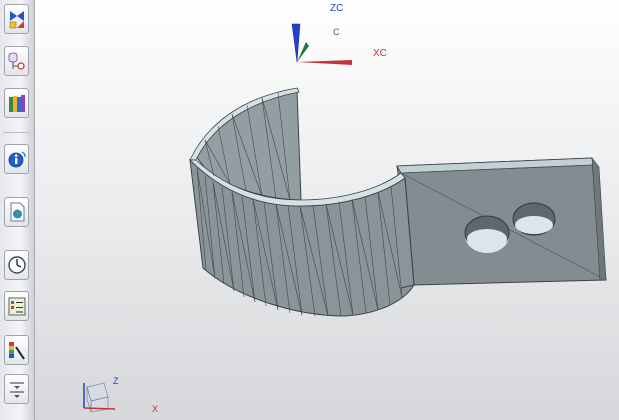 This screenshot has height=420, width=619. I want to click on system-materials-button, so click(16, 389).